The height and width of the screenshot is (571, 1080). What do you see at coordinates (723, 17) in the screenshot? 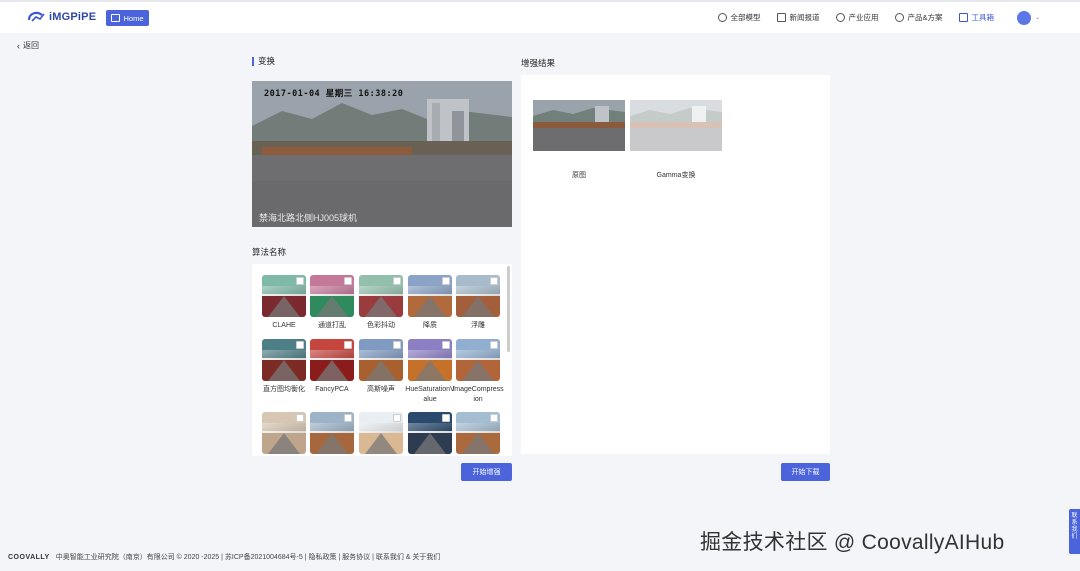
I see `cube-icon` at bounding box center [723, 17].